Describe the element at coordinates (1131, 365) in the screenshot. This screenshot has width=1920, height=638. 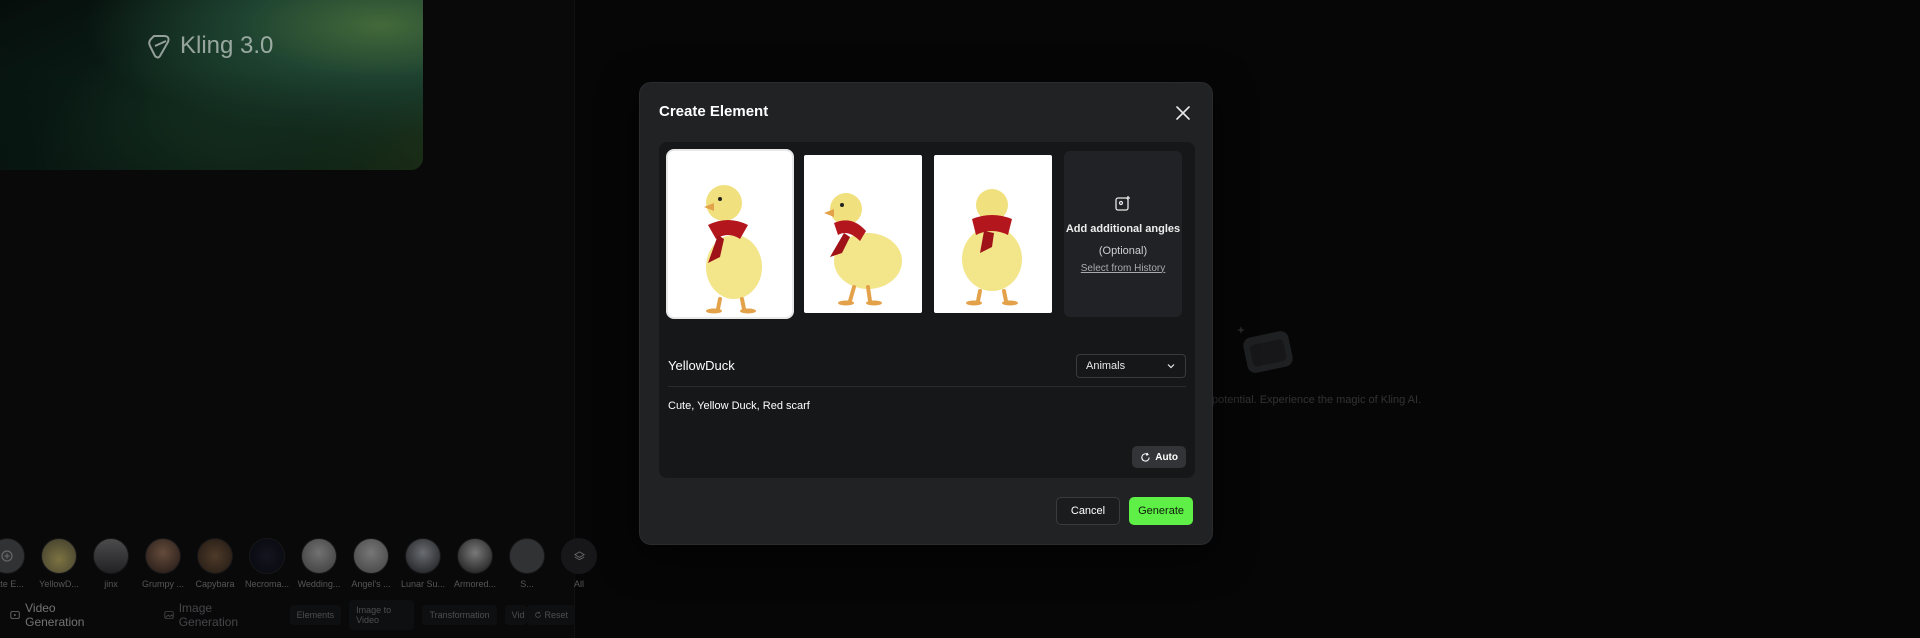
I see `category-select: Animals` at that location.